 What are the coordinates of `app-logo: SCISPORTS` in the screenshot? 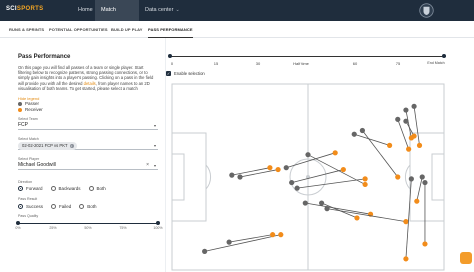 It's located at (24, 9).